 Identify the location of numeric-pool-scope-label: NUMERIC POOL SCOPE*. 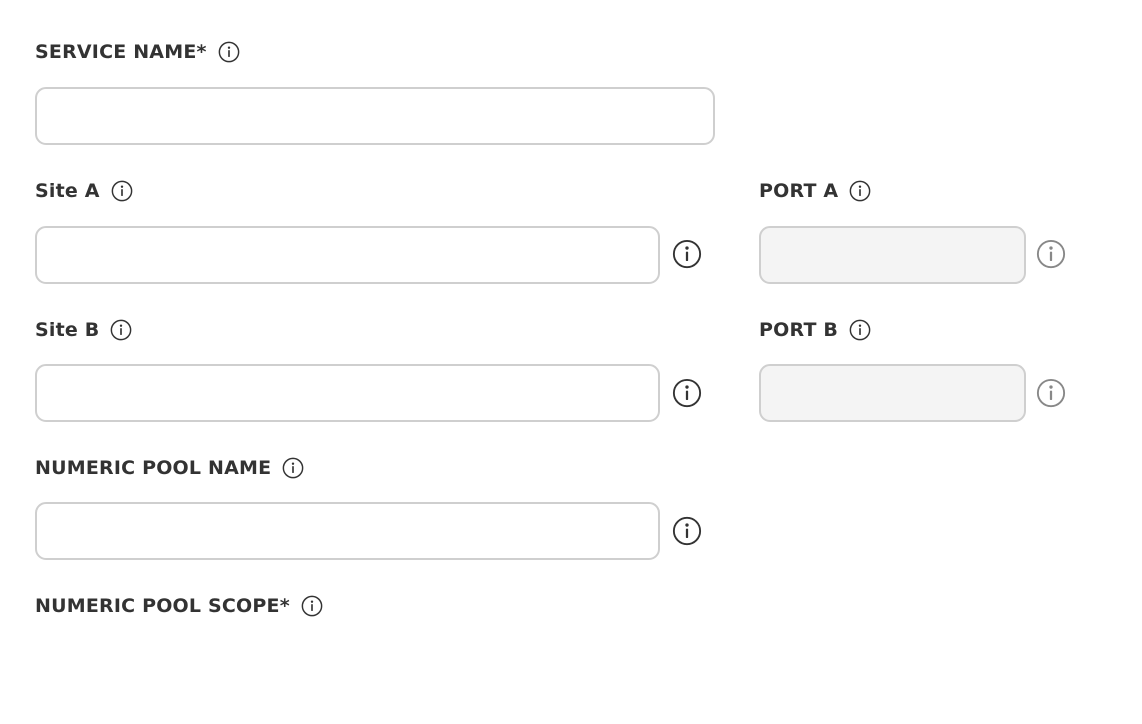
(162, 606).